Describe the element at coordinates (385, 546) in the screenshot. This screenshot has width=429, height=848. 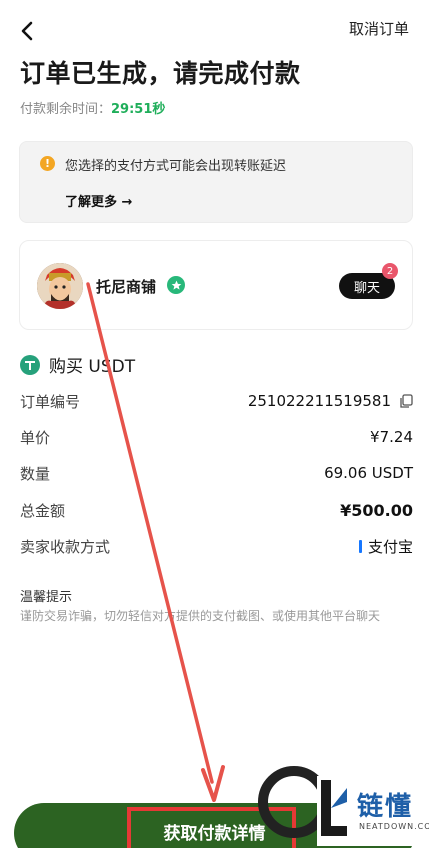
I see `payment-method: 支付宝` at that location.